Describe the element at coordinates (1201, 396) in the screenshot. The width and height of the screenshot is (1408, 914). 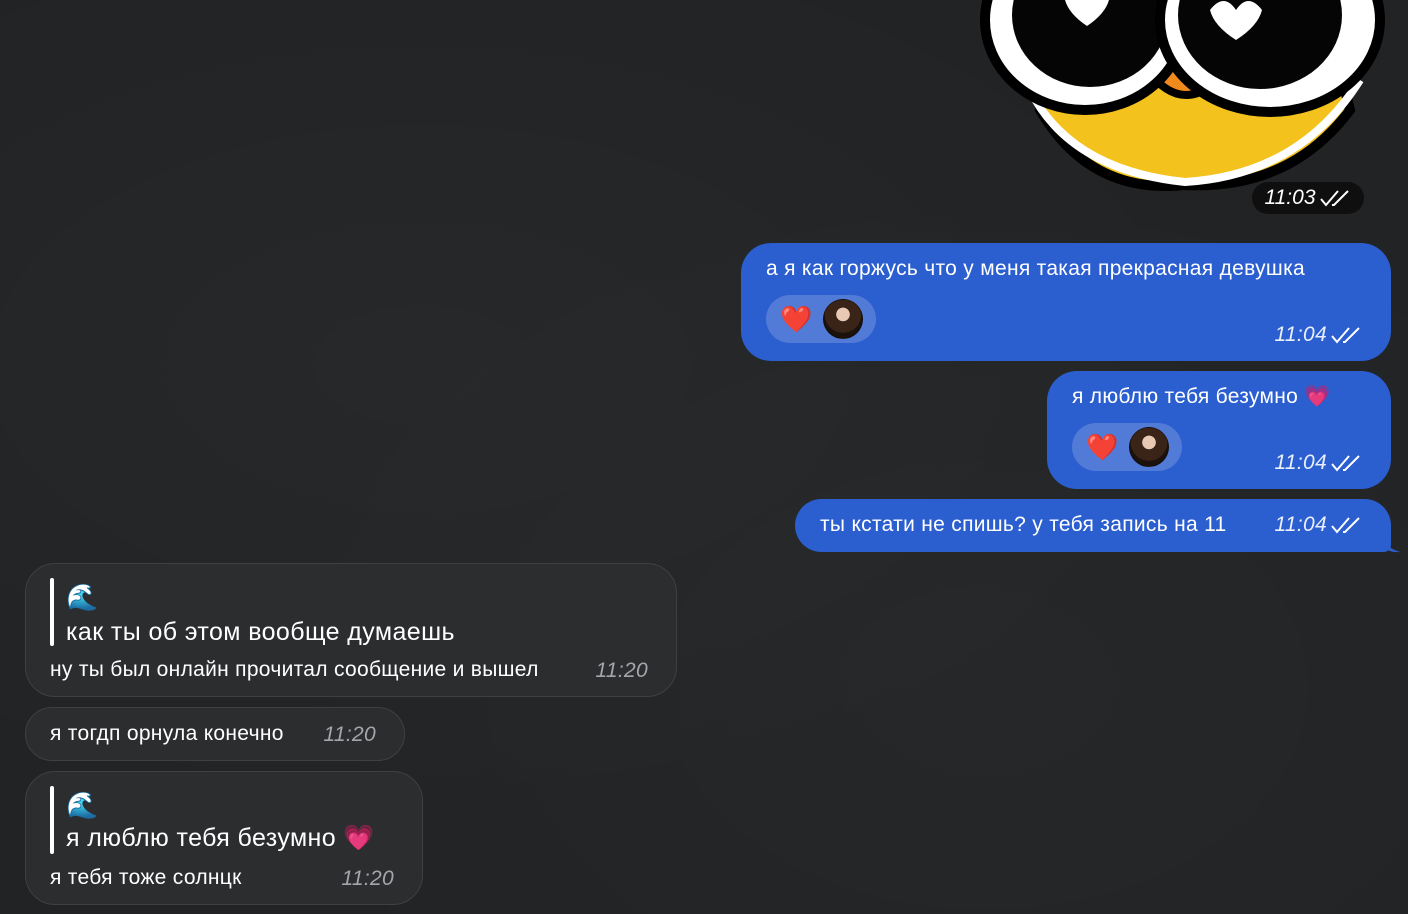
I see `message-text: я люблю тебя безумно 💗` at that location.